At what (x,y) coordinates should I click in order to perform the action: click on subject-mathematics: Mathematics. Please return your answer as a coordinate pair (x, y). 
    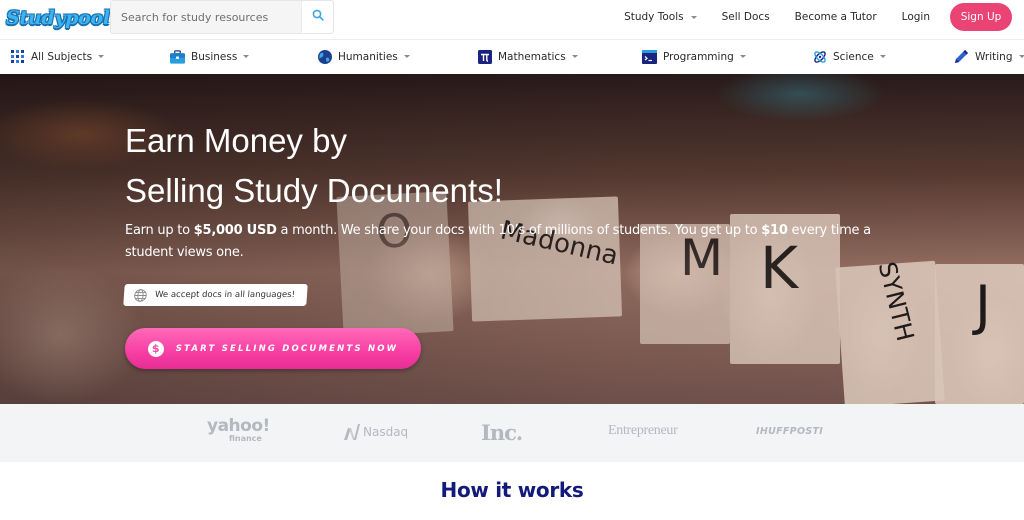
    Looking at the image, I should click on (527, 56).